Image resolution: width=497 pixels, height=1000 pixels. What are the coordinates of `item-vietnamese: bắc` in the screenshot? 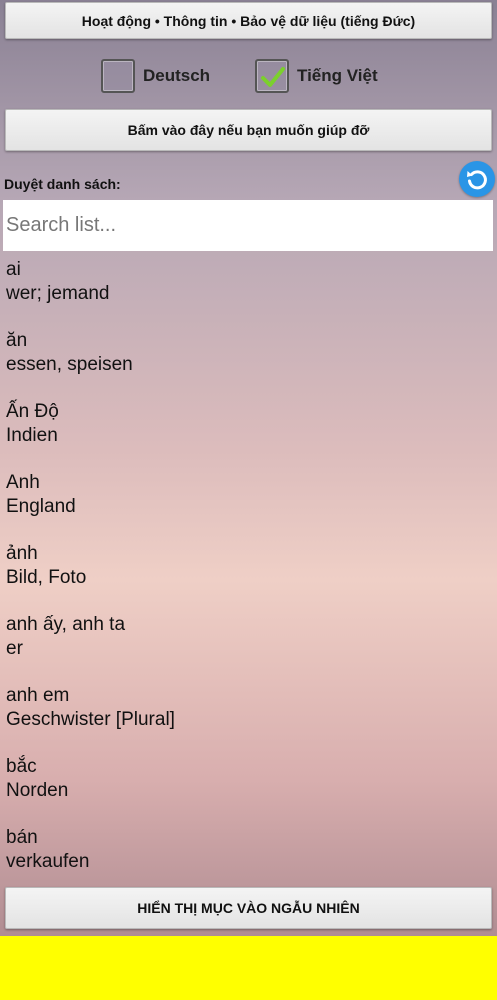 It's located at (21, 766).